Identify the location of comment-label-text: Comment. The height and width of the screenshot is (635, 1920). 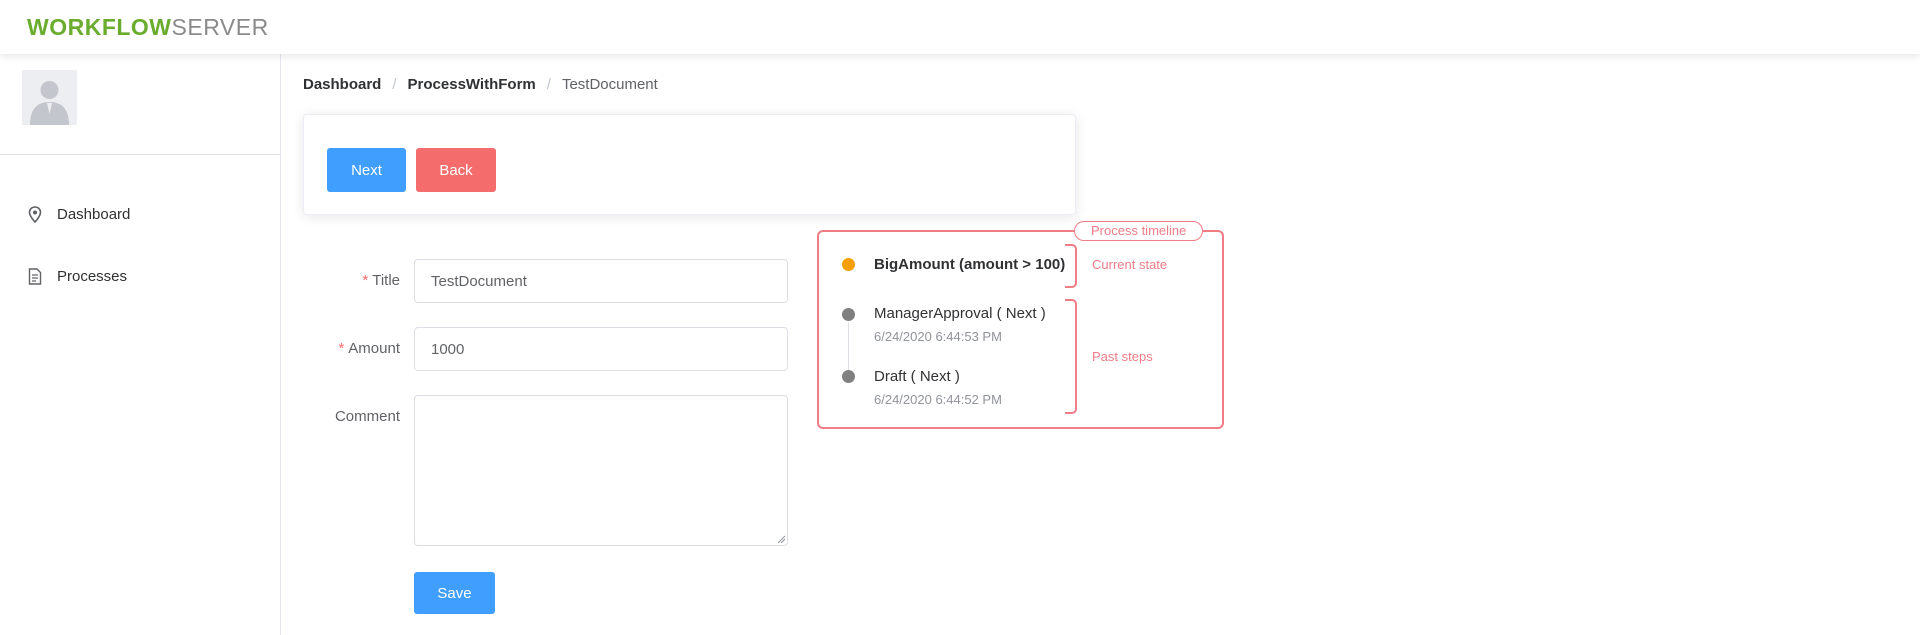
(367, 416).